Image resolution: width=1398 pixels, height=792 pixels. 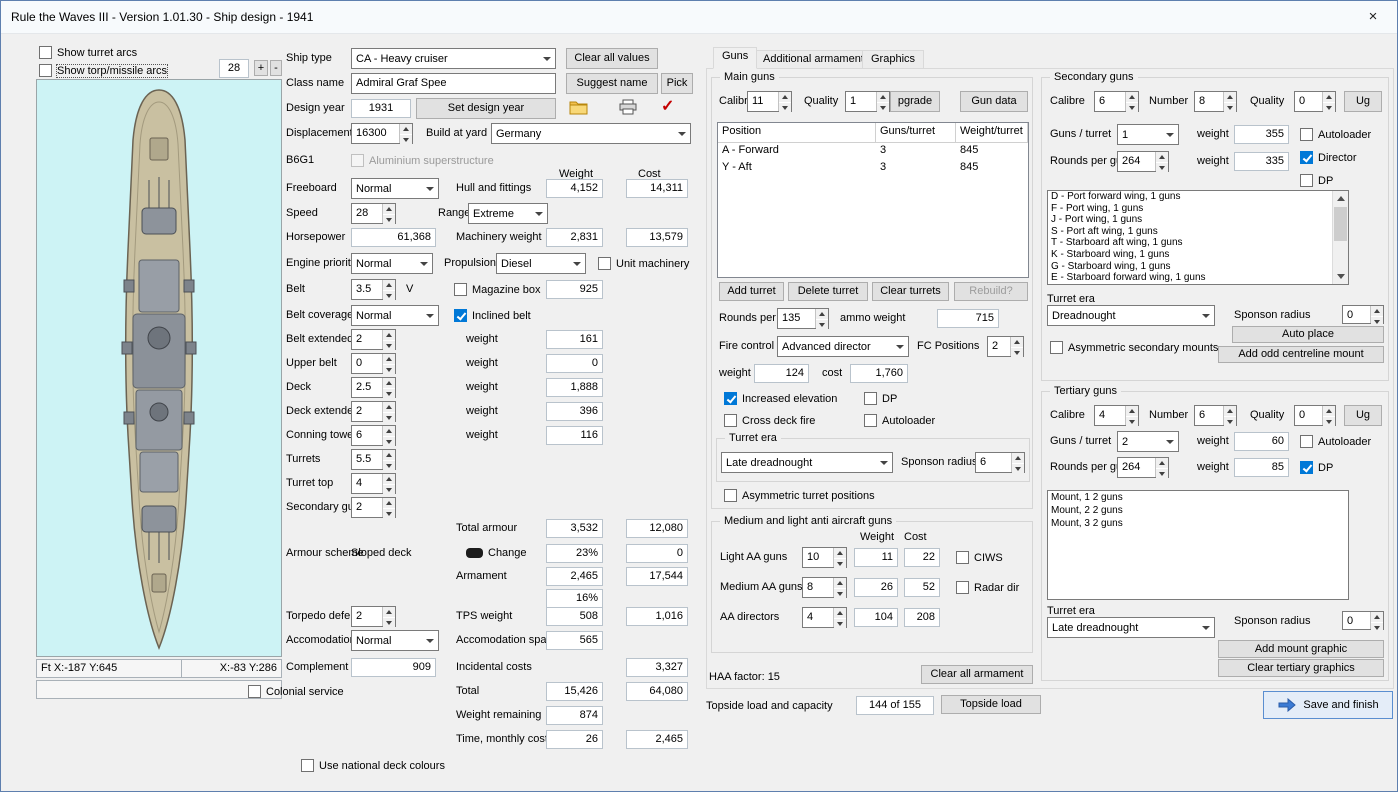 What do you see at coordinates (677, 83) in the screenshot?
I see `pick-name-button: Pick` at bounding box center [677, 83].